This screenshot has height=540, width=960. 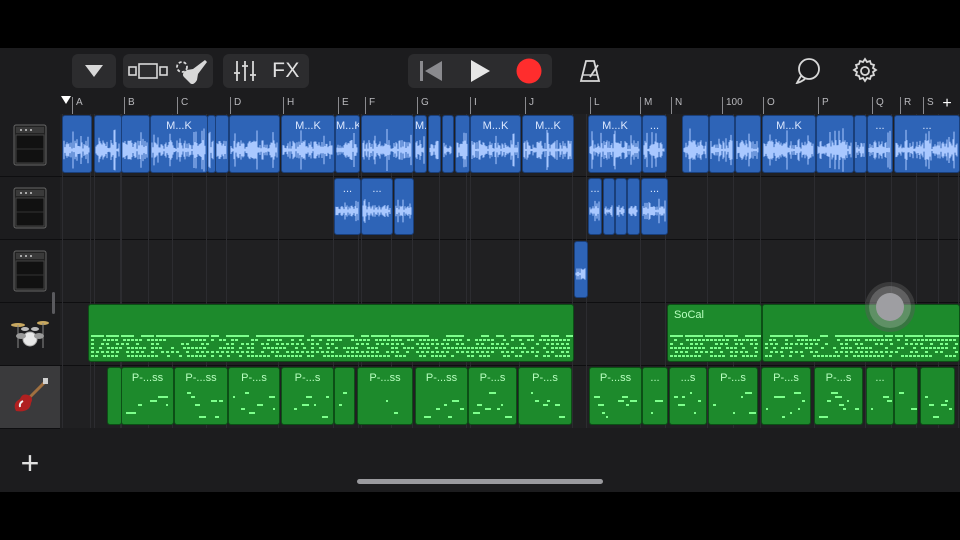 What do you see at coordinates (245, 71) in the screenshot?
I see `mixer-sliders-icon` at bounding box center [245, 71].